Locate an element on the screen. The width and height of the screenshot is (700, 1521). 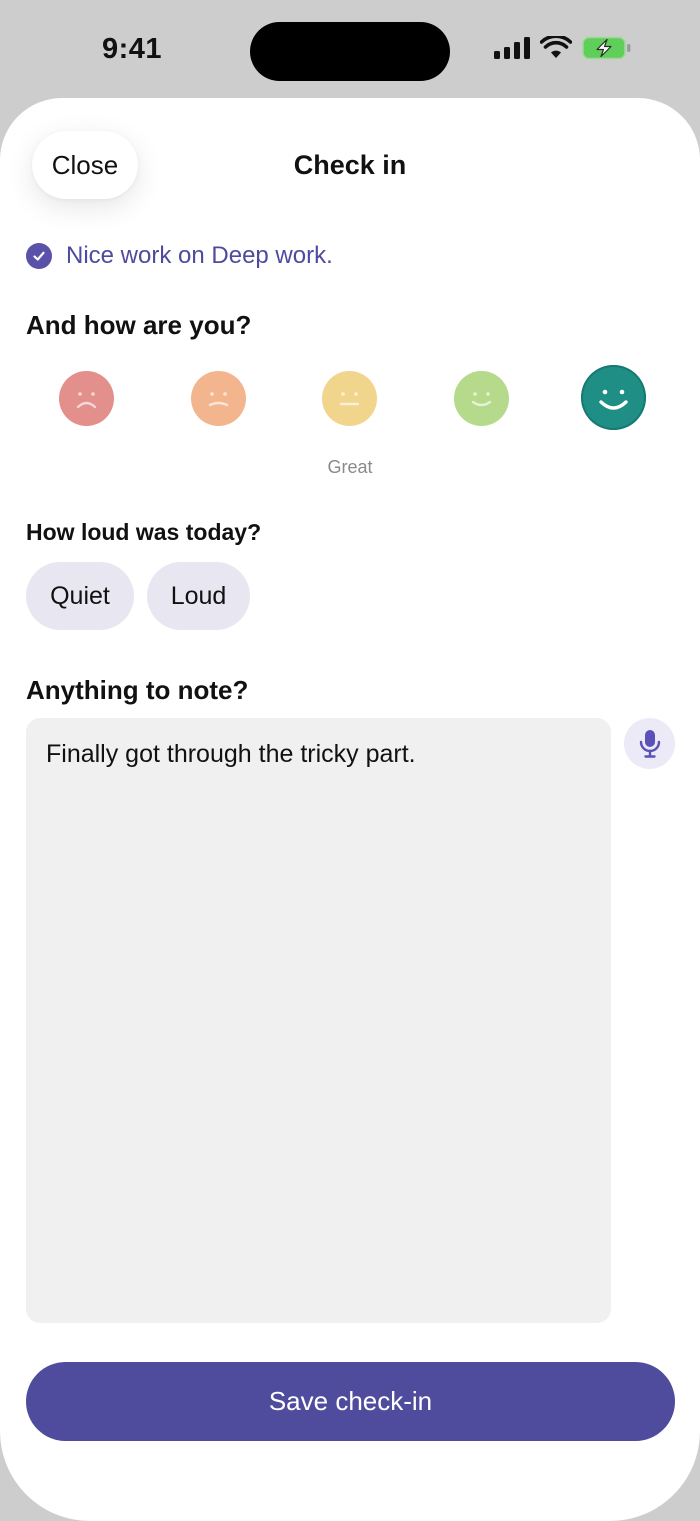
happy-face-icon is located at coordinates (481, 399).